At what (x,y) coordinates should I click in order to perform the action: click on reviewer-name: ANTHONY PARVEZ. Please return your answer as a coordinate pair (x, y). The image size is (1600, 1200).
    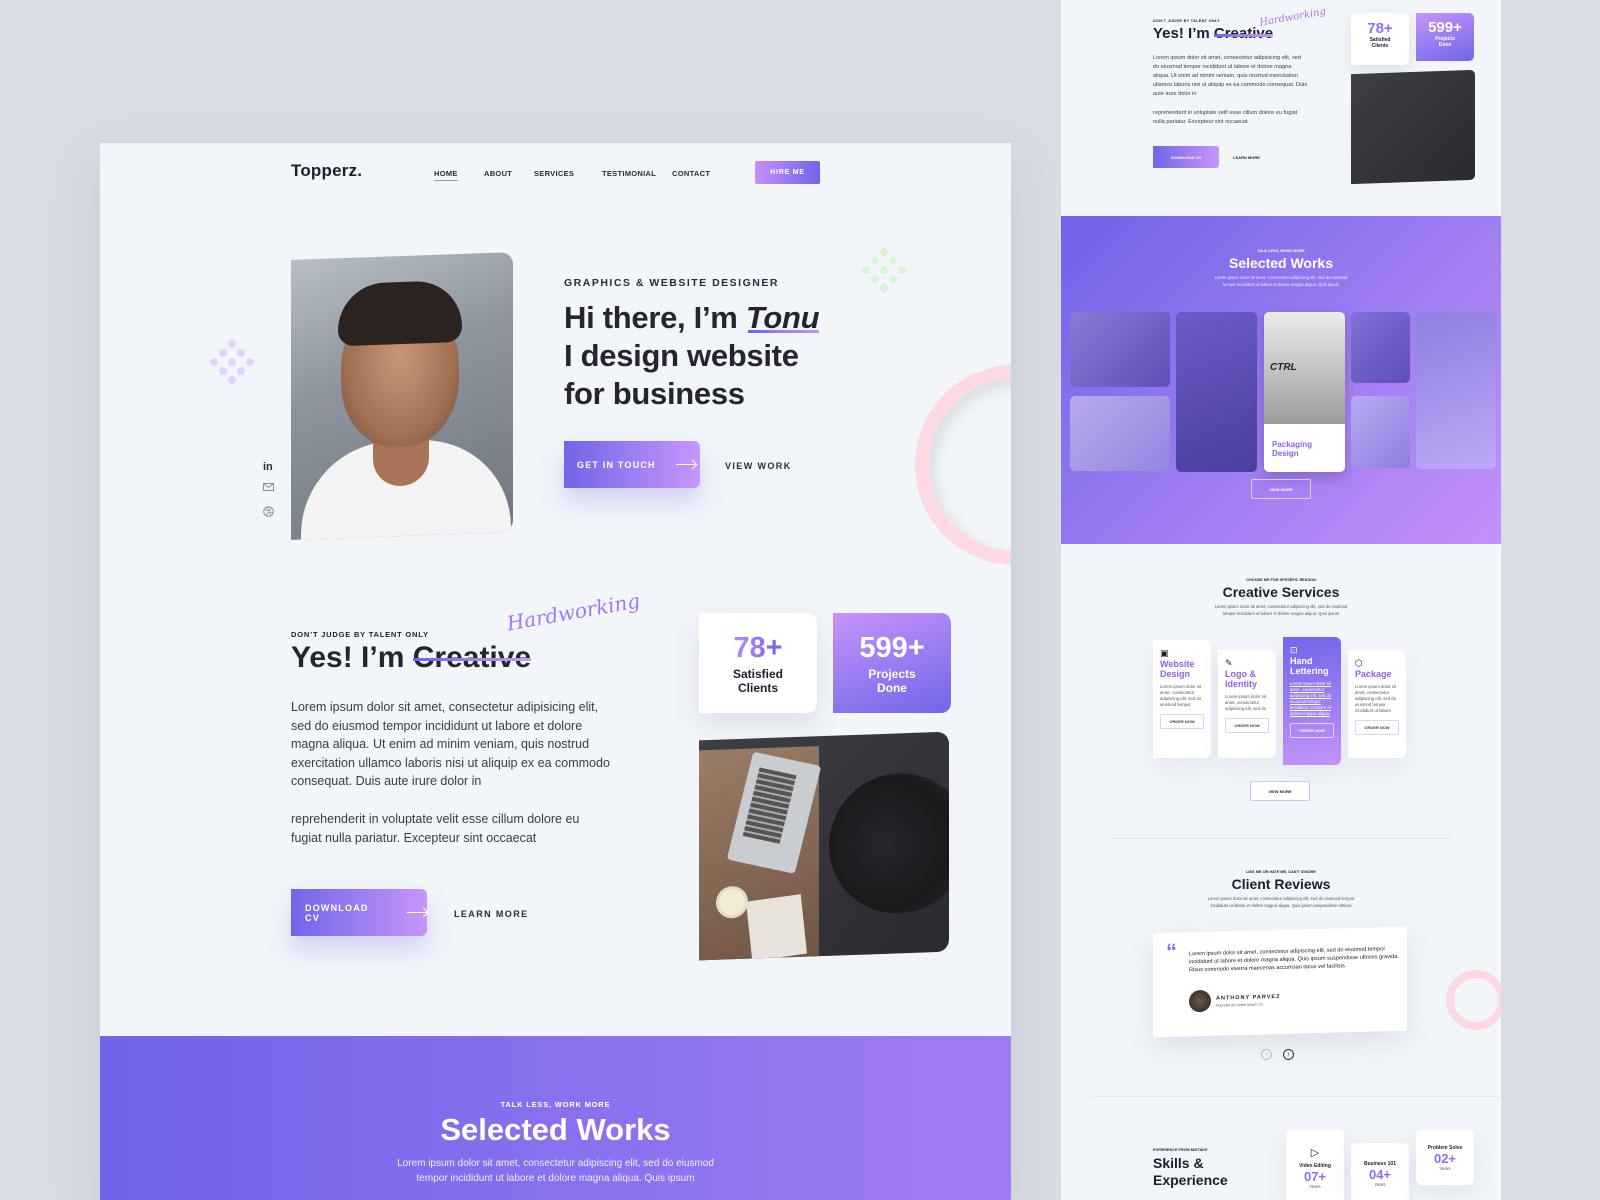
    Looking at the image, I should click on (1248, 997).